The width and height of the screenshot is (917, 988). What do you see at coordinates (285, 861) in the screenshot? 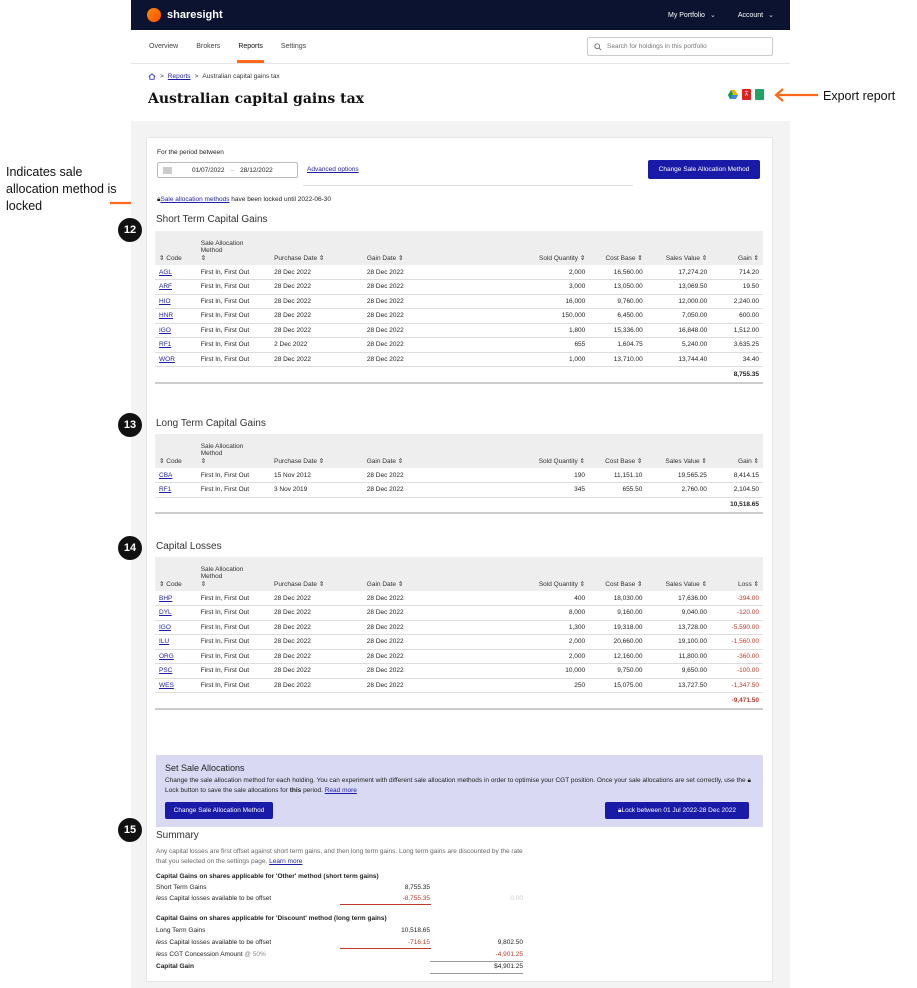
I see `learn-more-link: Learn more` at bounding box center [285, 861].